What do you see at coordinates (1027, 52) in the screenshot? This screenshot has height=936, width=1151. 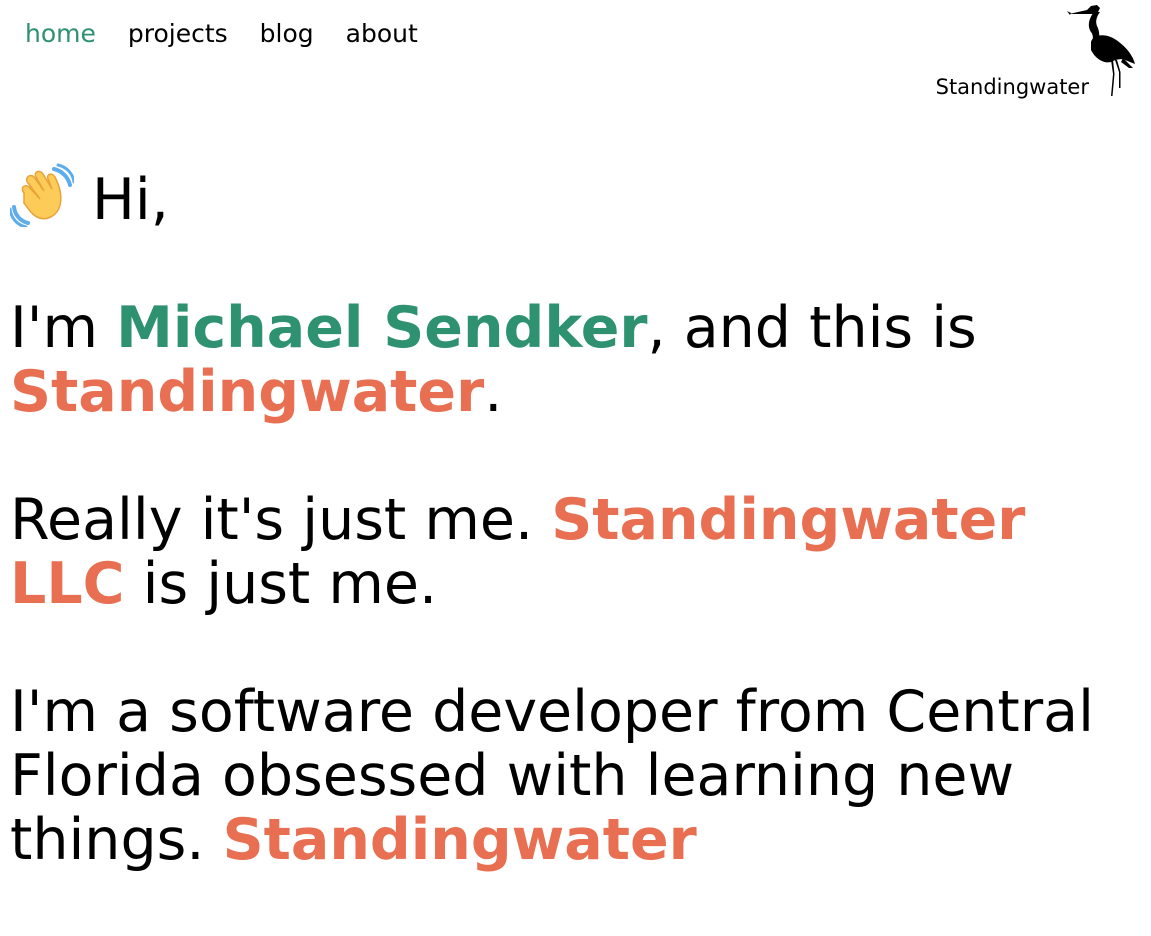 I see `brand-logo-link: Standingwater` at bounding box center [1027, 52].